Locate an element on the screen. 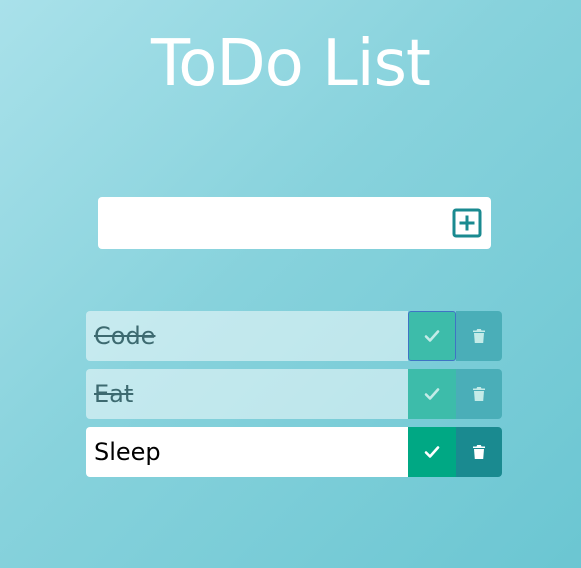 The width and height of the screenshot is (581, 568). add-button is located at coordinates (467, 223).